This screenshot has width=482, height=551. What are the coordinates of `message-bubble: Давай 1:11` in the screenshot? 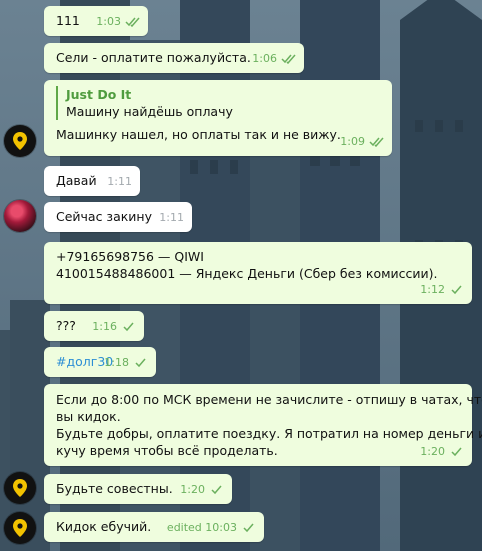 It's located at (92, 181).